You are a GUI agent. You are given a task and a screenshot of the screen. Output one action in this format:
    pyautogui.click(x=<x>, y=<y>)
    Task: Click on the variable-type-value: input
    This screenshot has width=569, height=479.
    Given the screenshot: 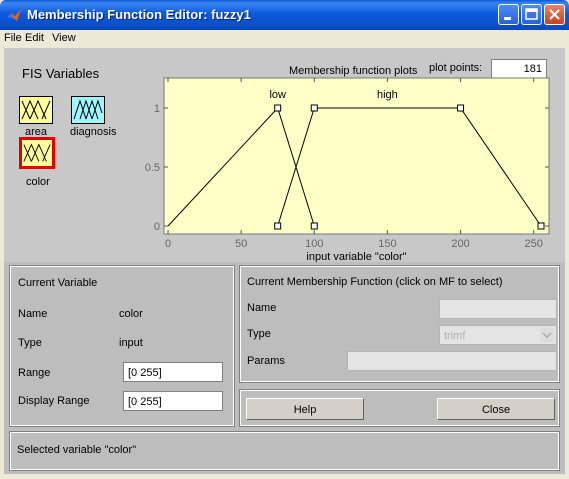 What is the action you would take?
    pyautogui.click(x=131, y=343)
    